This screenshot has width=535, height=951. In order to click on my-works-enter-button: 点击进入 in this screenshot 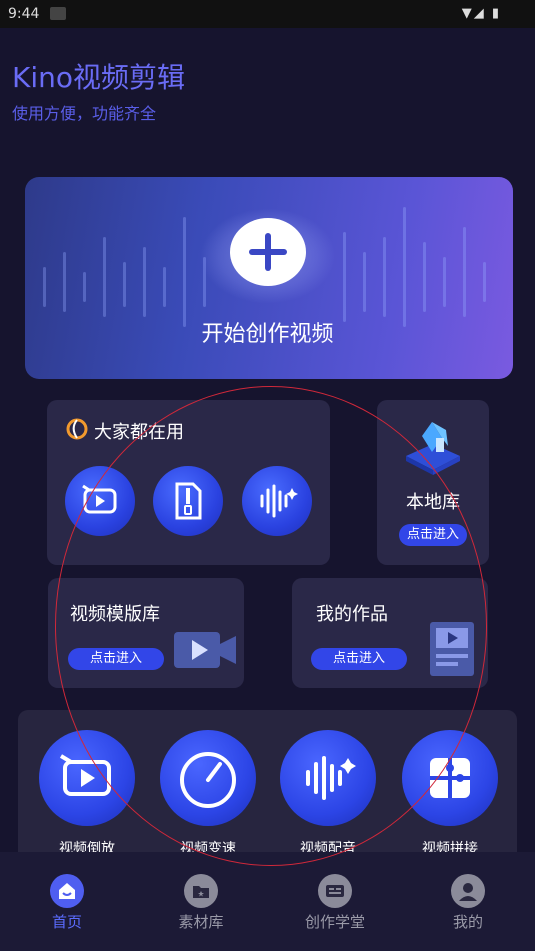, I will do `click(359, 659)`.